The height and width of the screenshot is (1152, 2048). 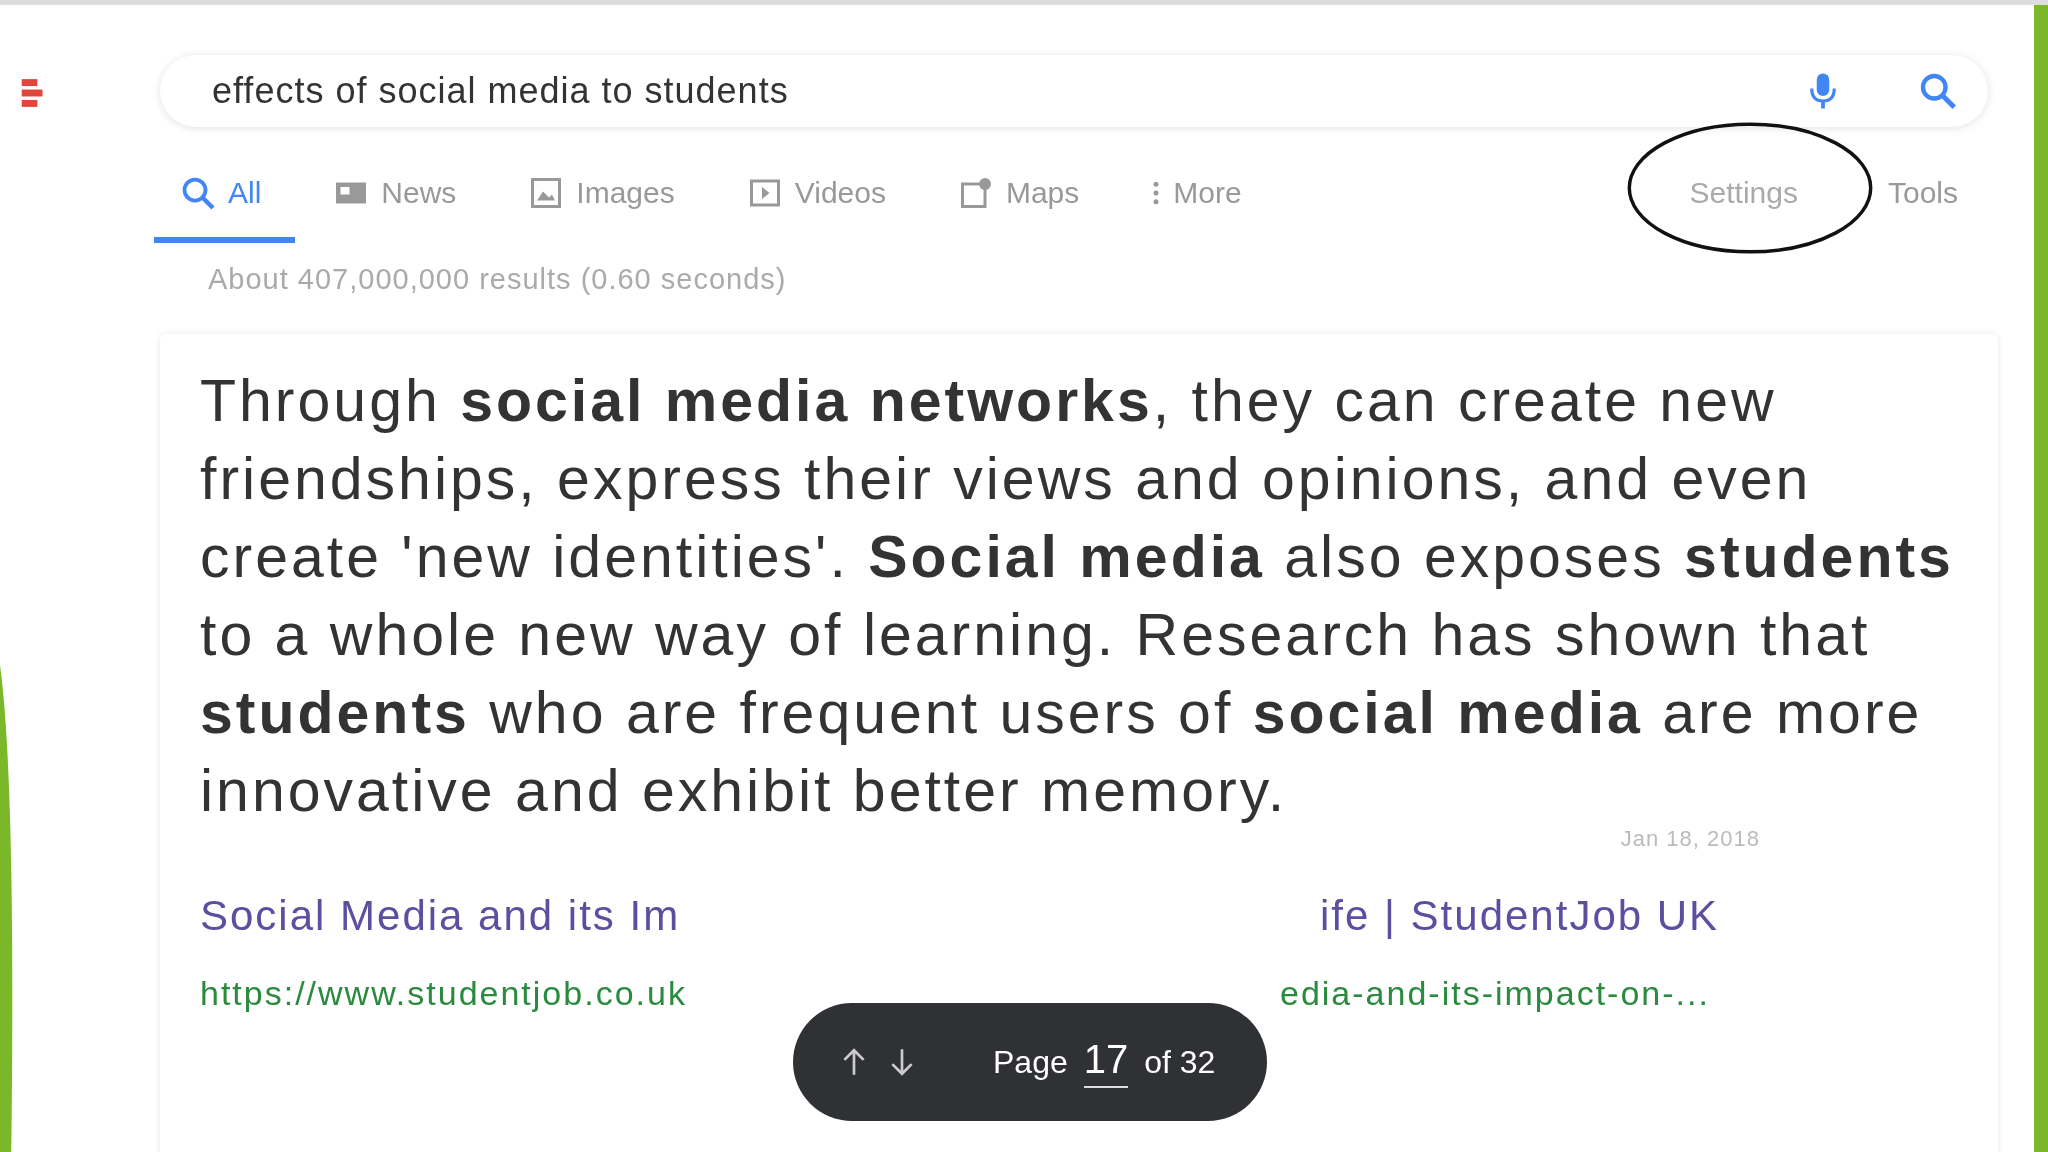 I want to click on result-stats: About 407,000,000 results (0.60 seconds), so click(x=498, y=279).